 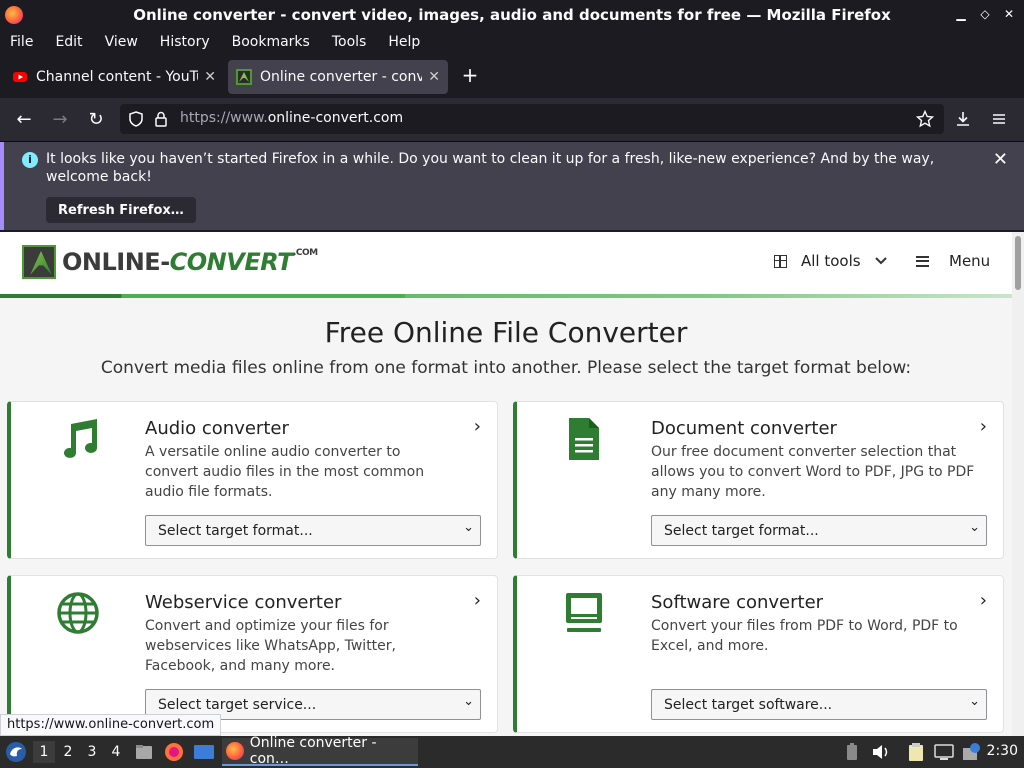 What do you see at coordinates (20, 77) in the screenshot?
I see `youtube-icon` at bounding box center [20, 77].